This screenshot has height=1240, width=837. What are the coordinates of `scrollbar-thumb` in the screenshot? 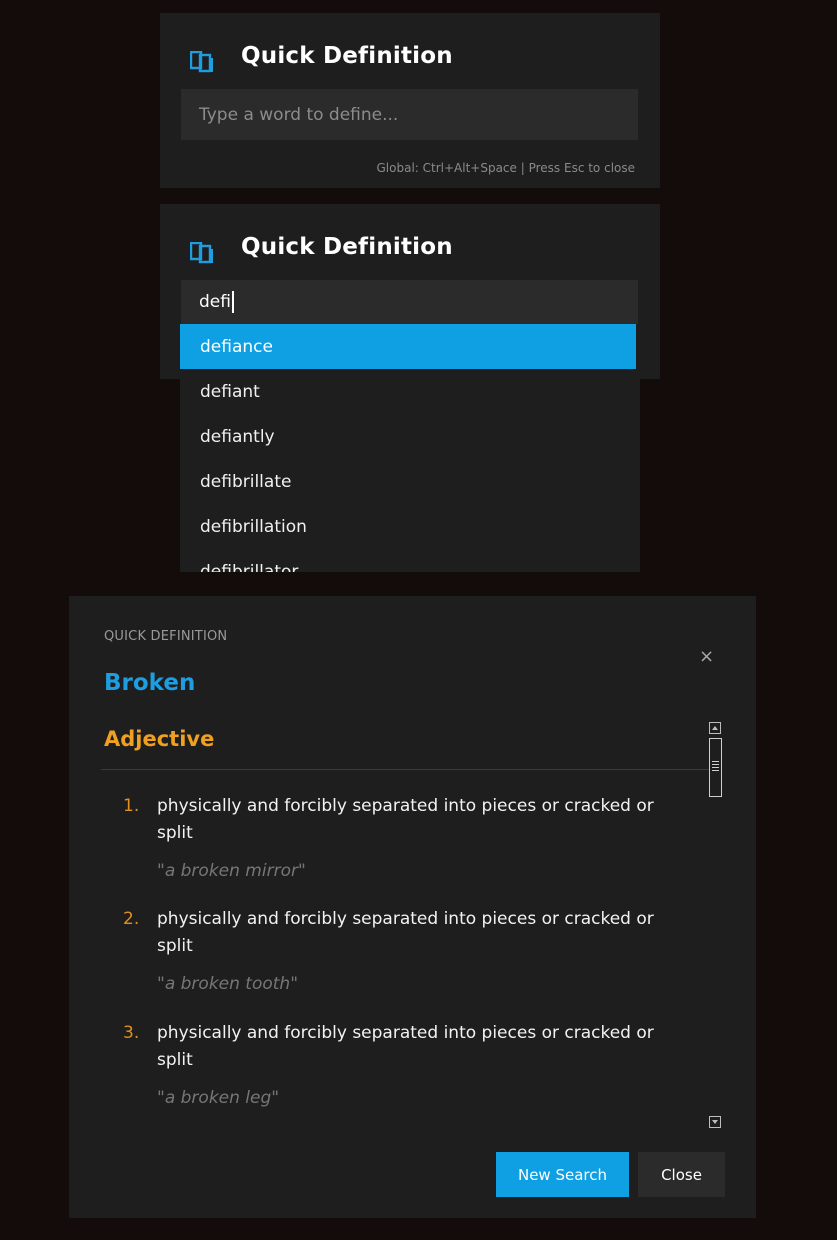 It's located at (715, 767).